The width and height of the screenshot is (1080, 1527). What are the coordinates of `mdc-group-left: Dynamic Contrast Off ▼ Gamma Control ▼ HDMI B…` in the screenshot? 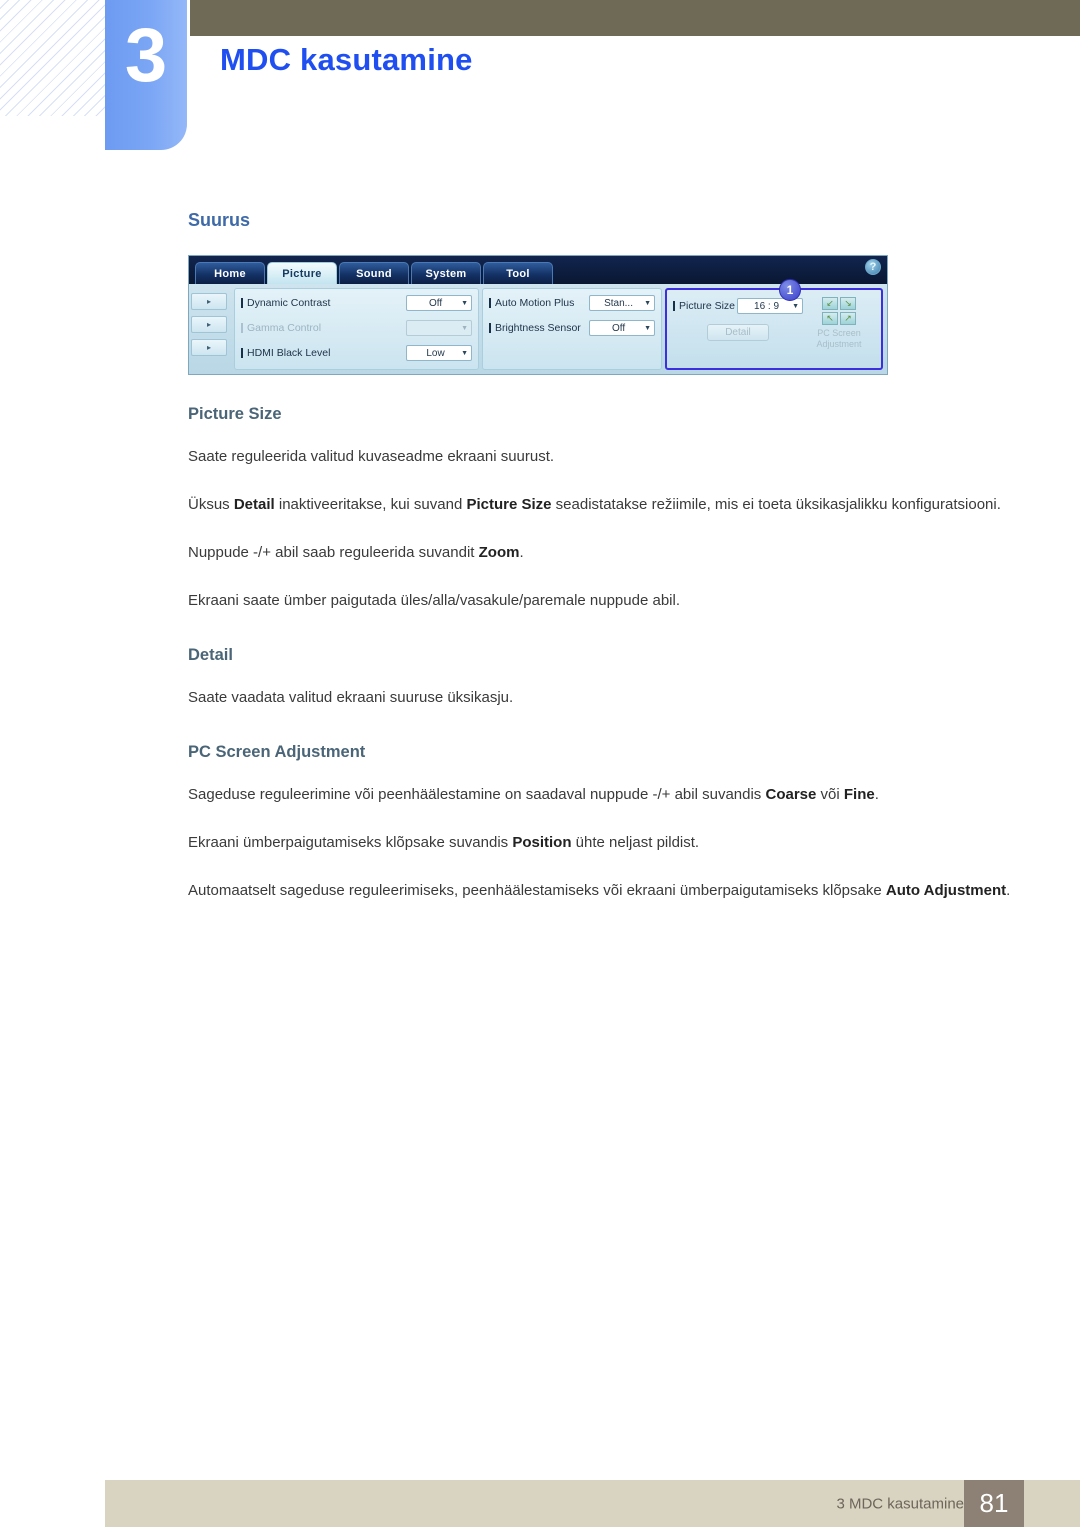 It's located at (356, 329).